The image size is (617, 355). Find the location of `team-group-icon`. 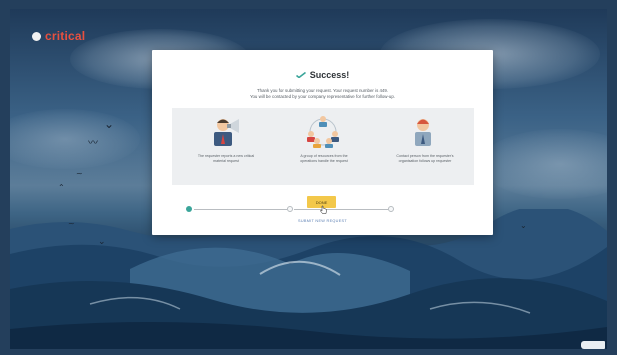

team-group-icon is located at coordinates (323, 132).